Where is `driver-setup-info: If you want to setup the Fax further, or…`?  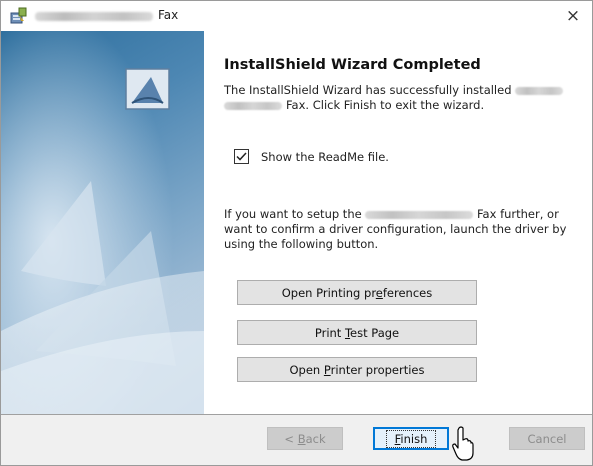 driver-setup-info: If you want to setup the Fax further, or… is located at coordinates (404, 229).